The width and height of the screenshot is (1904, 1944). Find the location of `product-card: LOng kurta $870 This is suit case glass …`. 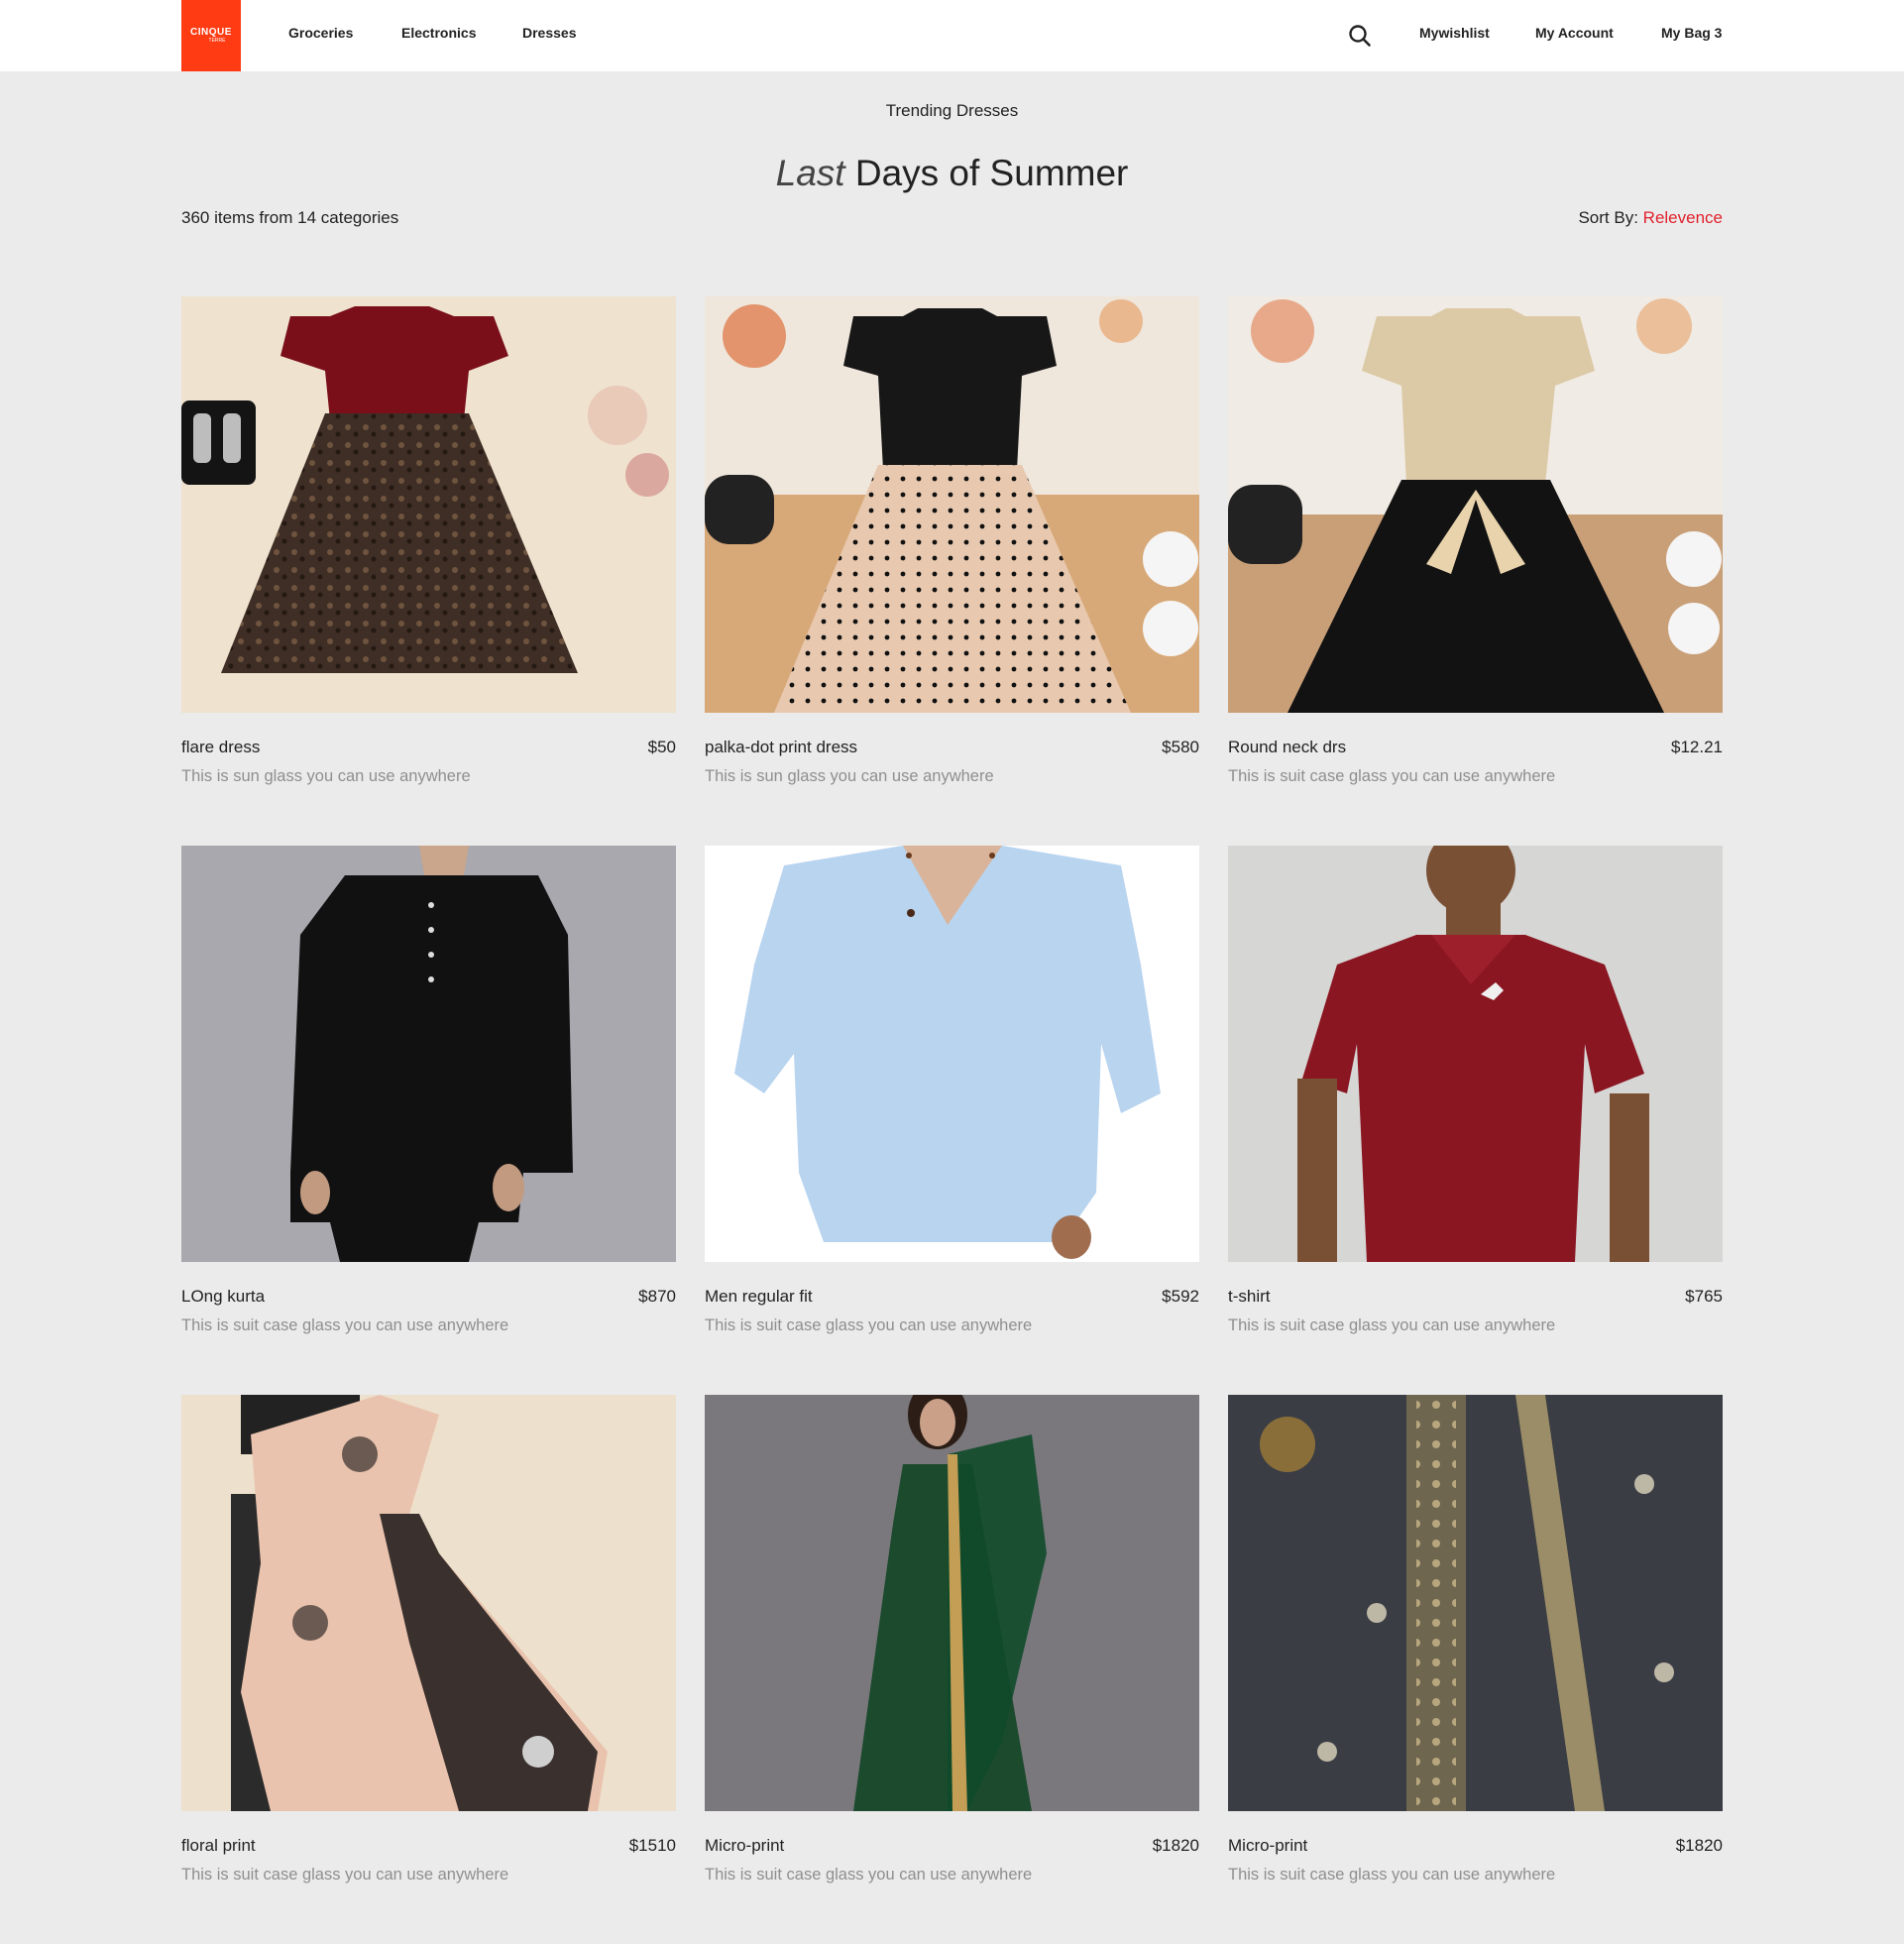

product-card: LOng kurta $870 This is suit case glass … is located at coordinates (428, 1091).